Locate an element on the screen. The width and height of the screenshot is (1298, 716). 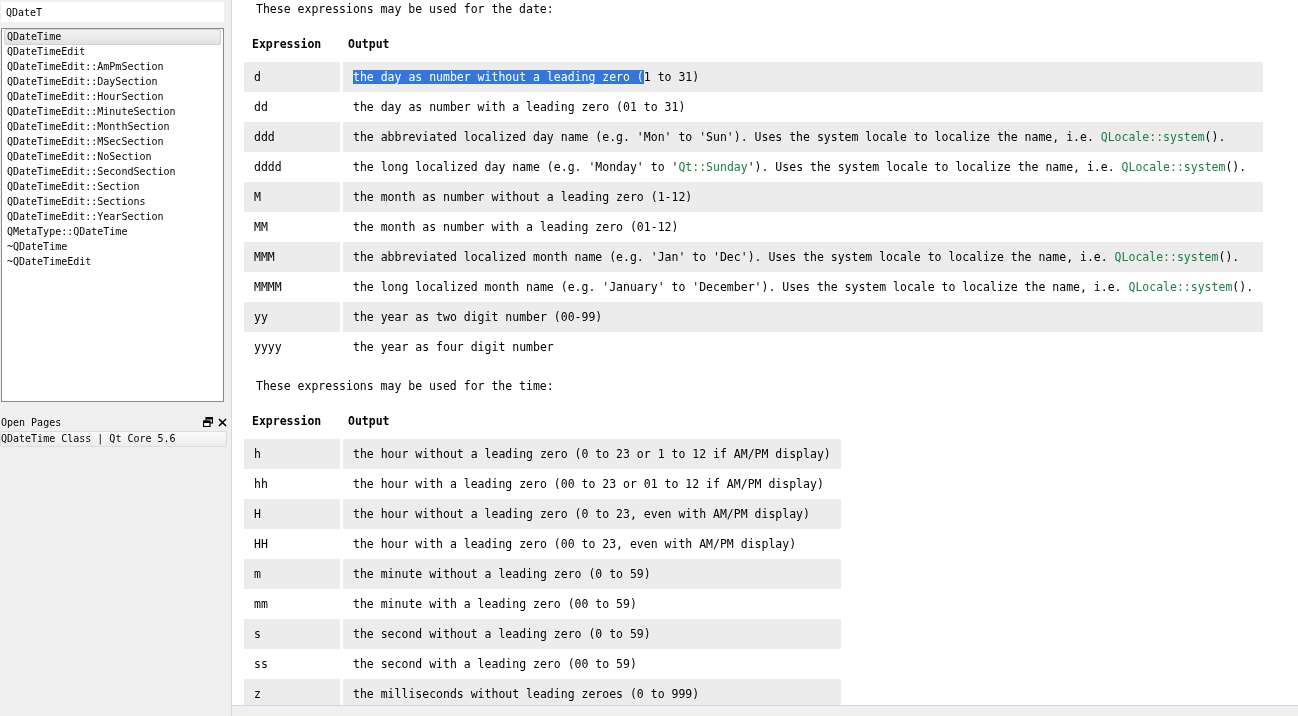
expression-cell: s is located at coordinates (292, 634).